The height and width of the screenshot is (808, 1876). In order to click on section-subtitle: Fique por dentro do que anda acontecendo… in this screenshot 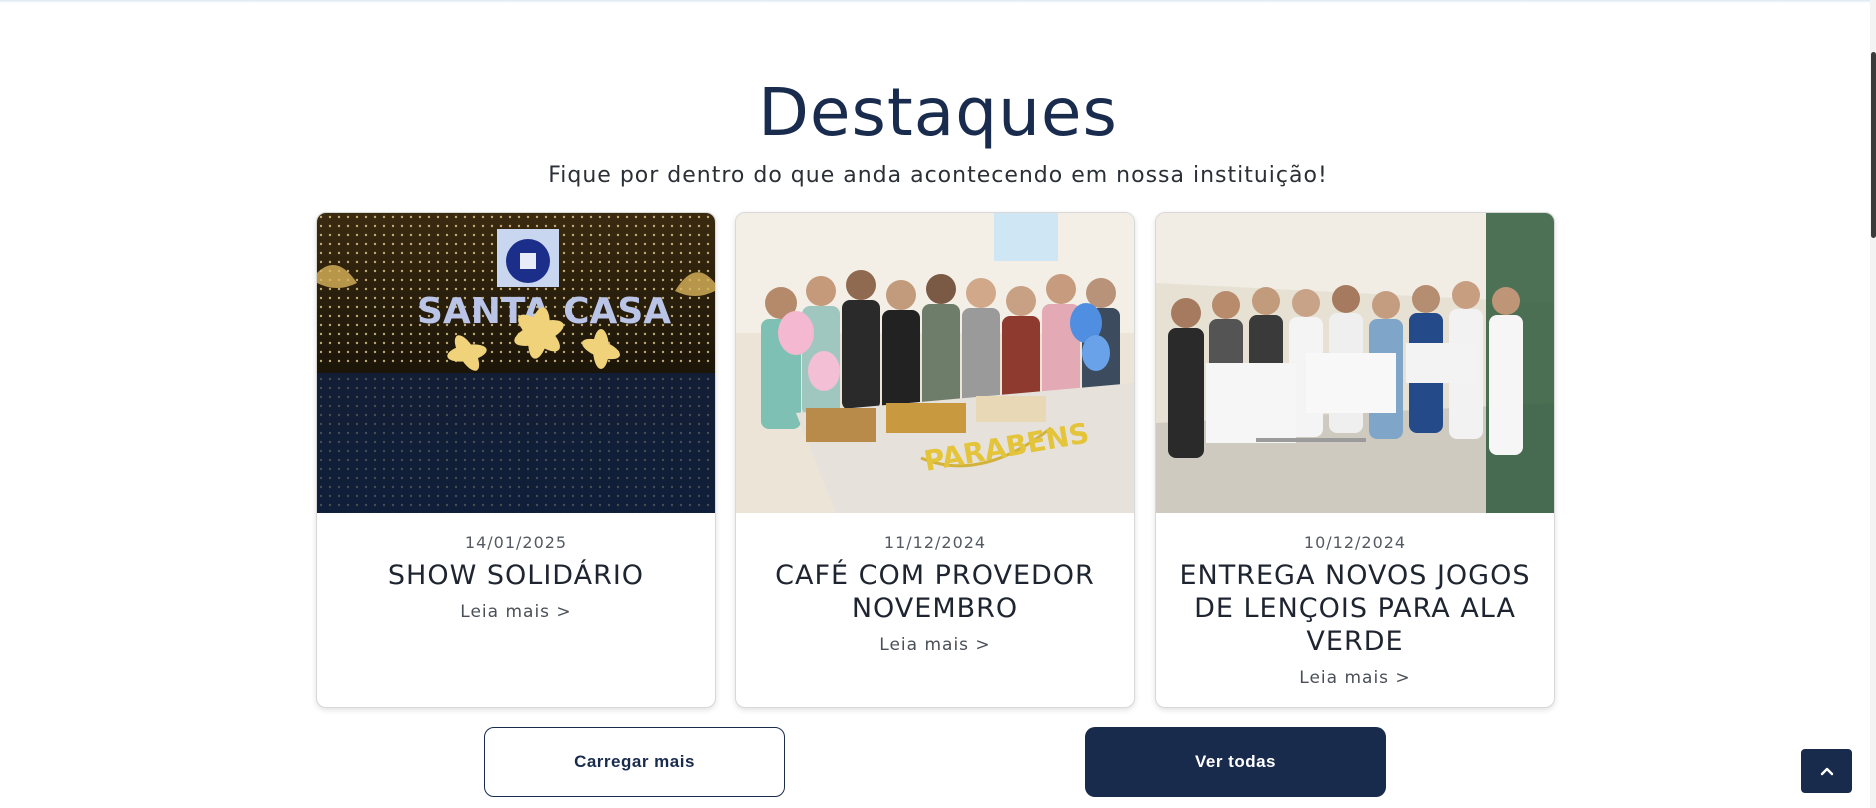, I will do `click(938, 175)`.